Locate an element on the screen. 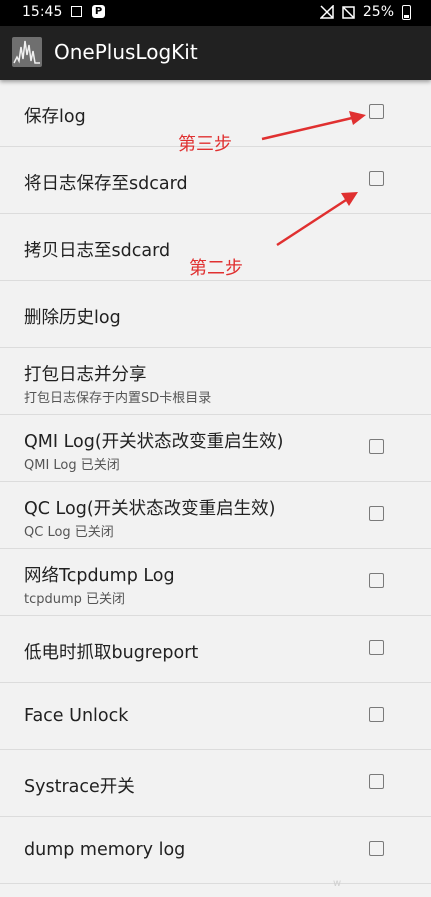 This screenshot has height=897, width=431. image-icon is located at coordinates (76, 11).